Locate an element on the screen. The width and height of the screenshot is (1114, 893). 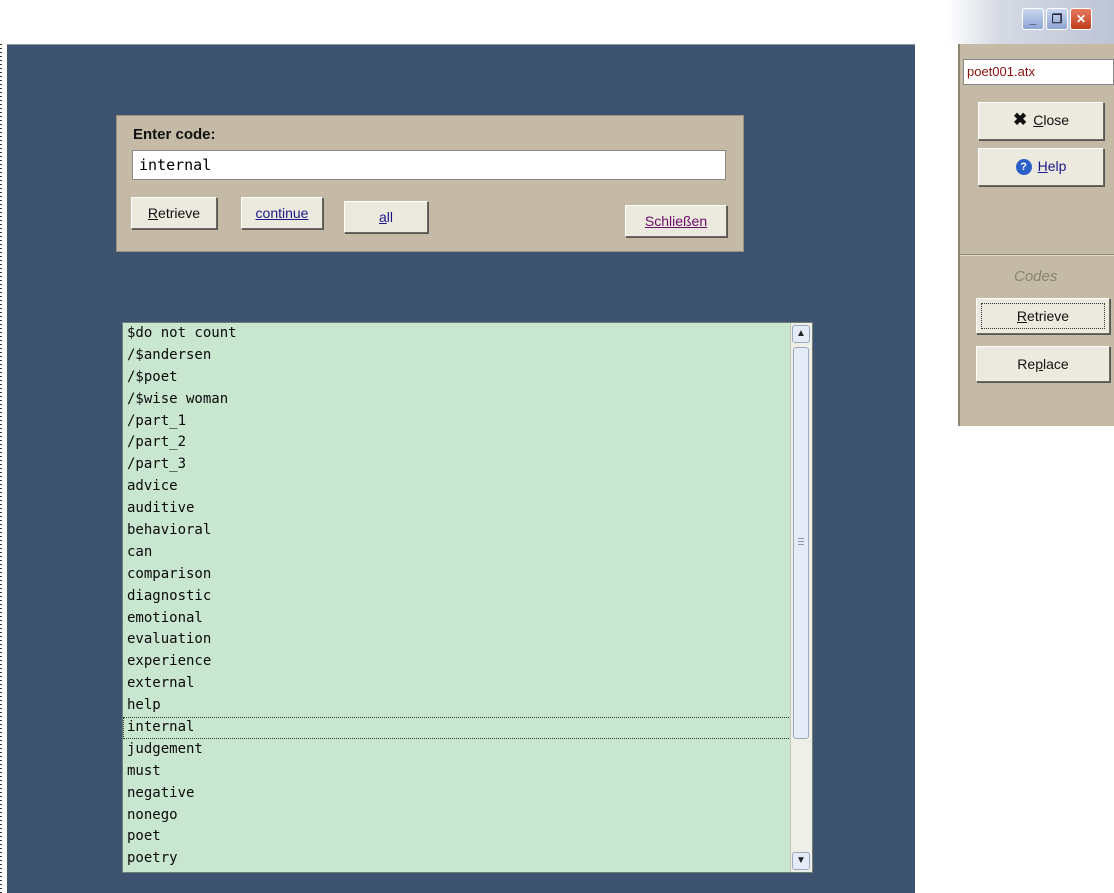
focus-rect is located at coordinates (1043, 316).